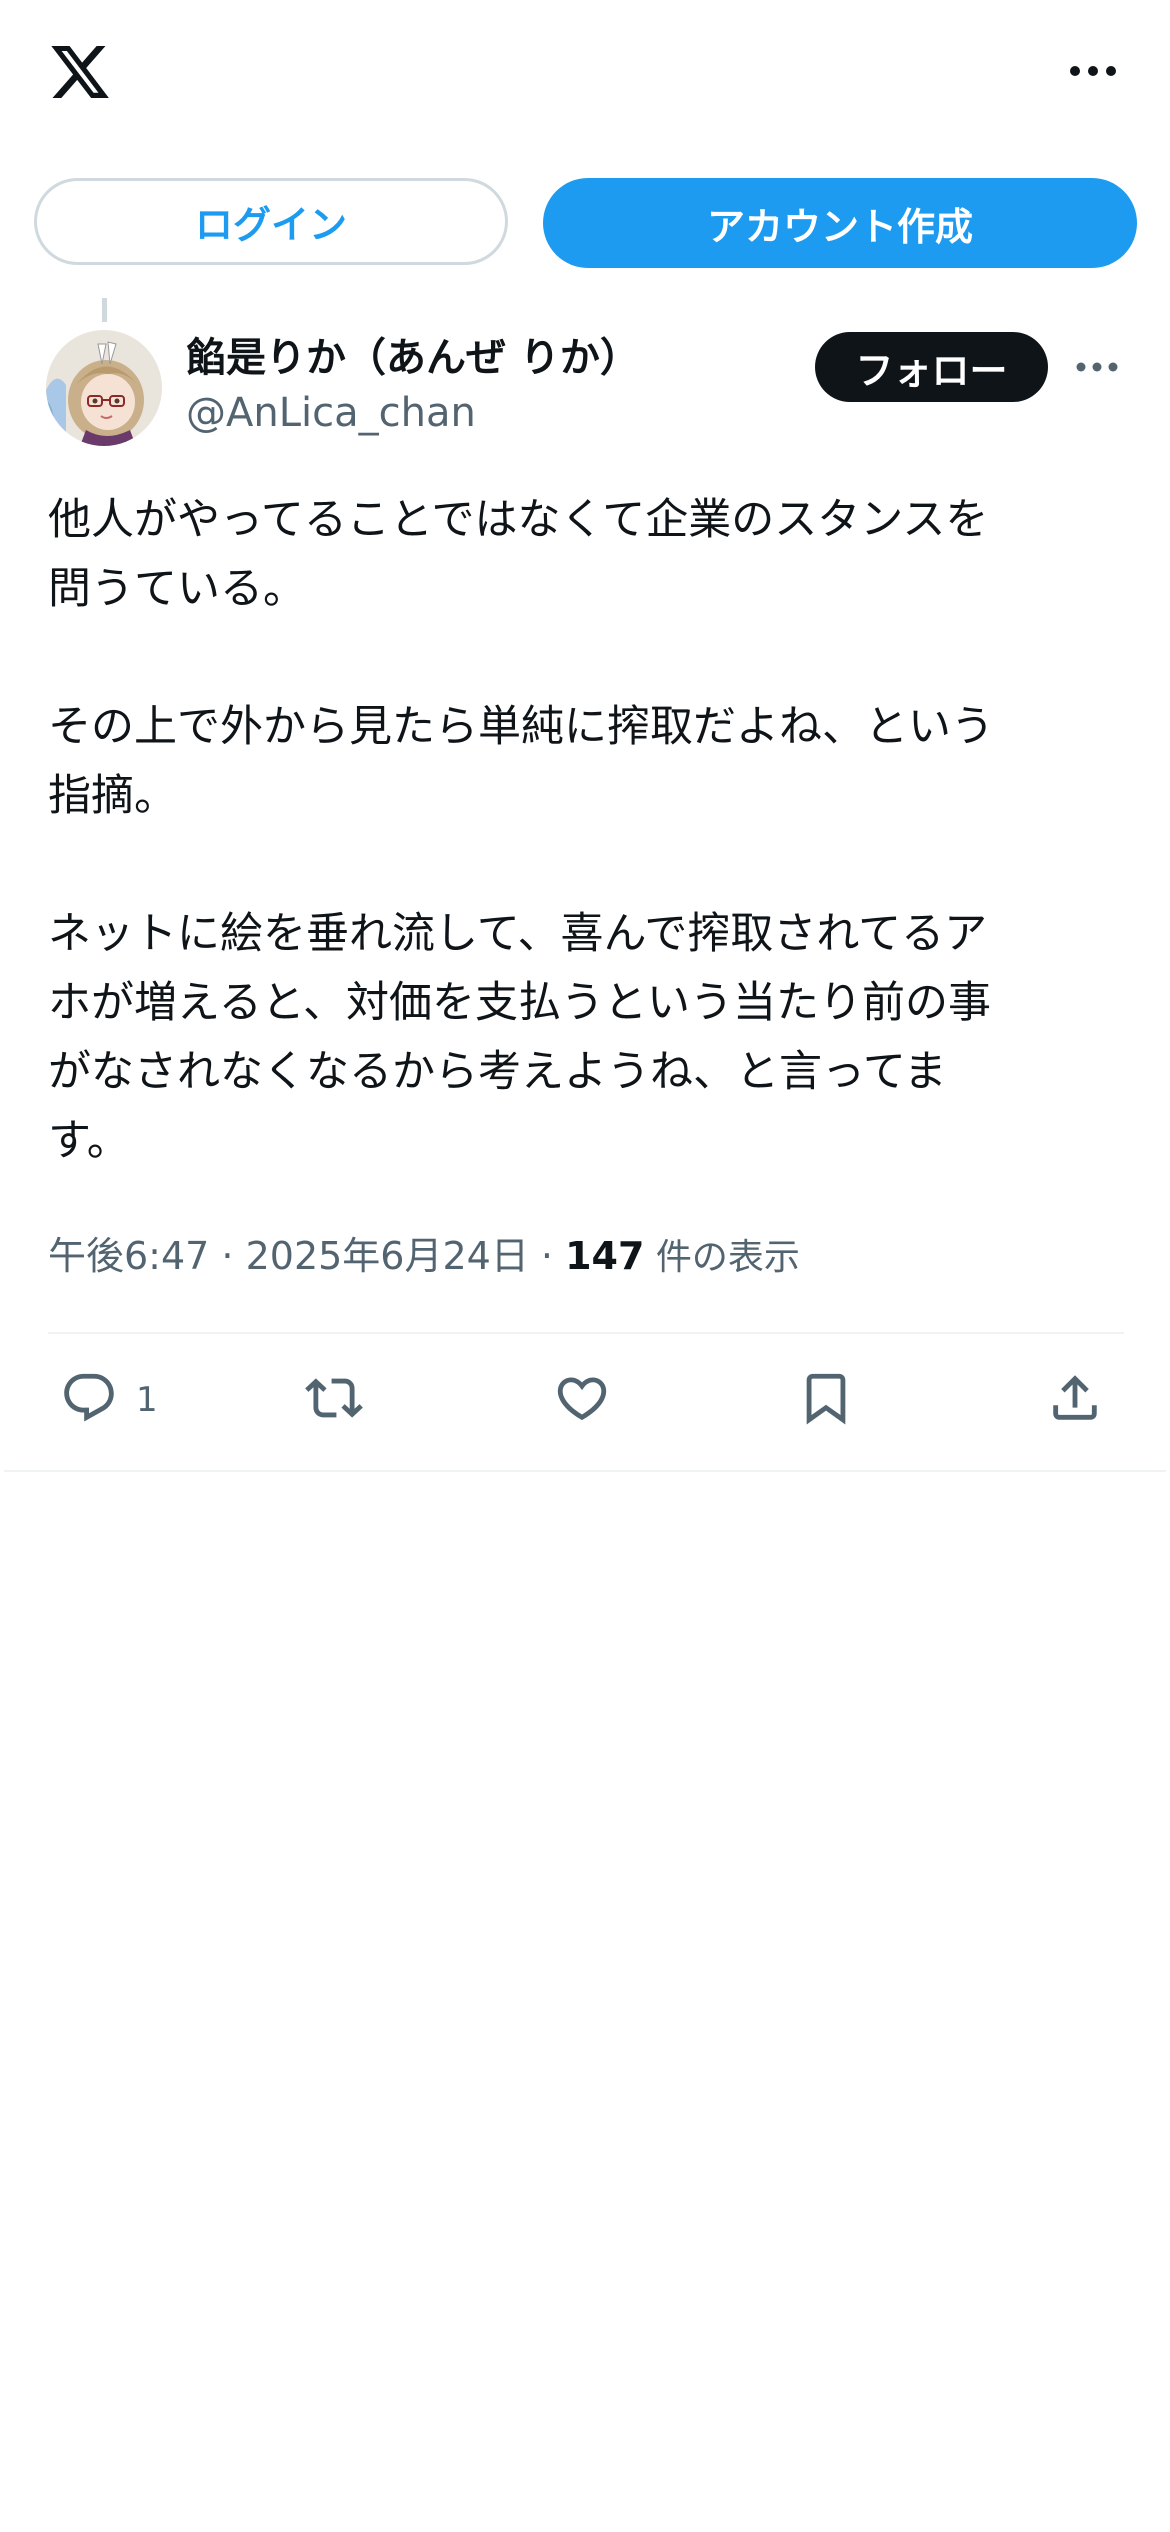 This screenshot has height=2532, width=1170. What do you see at coordinates (1093, 71) in the screenshot?
I see `more-horizontal-icon` at bounding box center [1093, 71].